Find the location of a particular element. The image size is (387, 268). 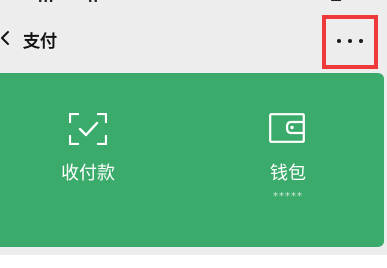

status-bar-text-fragment: ıl is located at coordinates (93, 3).